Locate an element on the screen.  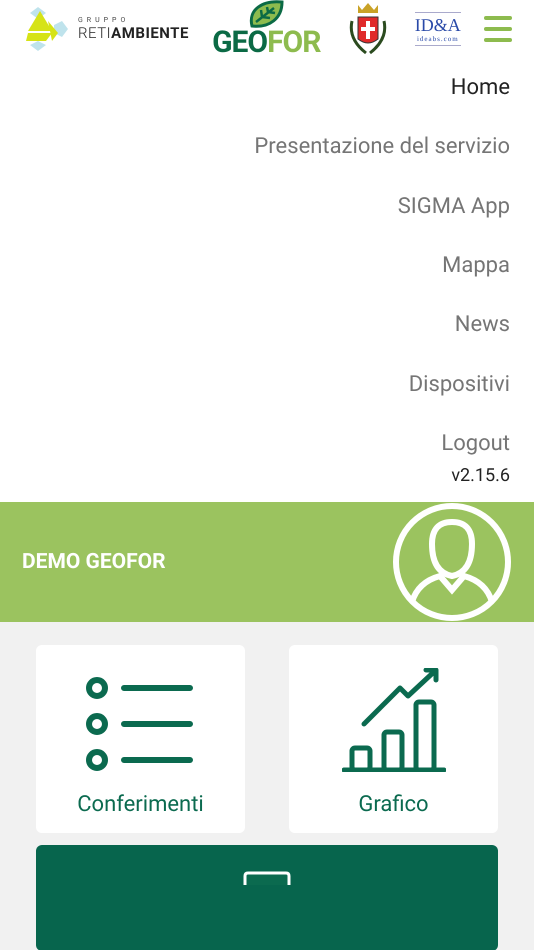
tile-button: Grafico is located at coordinates (393, 739).